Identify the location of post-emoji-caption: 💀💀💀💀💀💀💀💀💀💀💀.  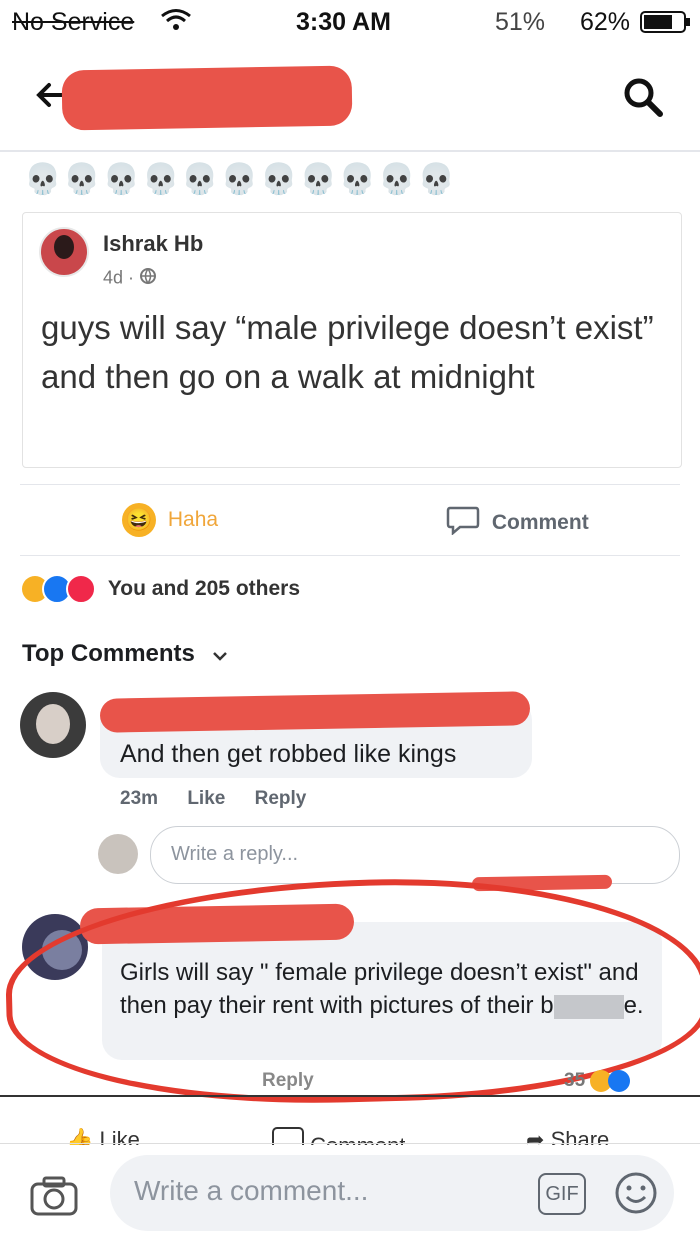
(240, 179).